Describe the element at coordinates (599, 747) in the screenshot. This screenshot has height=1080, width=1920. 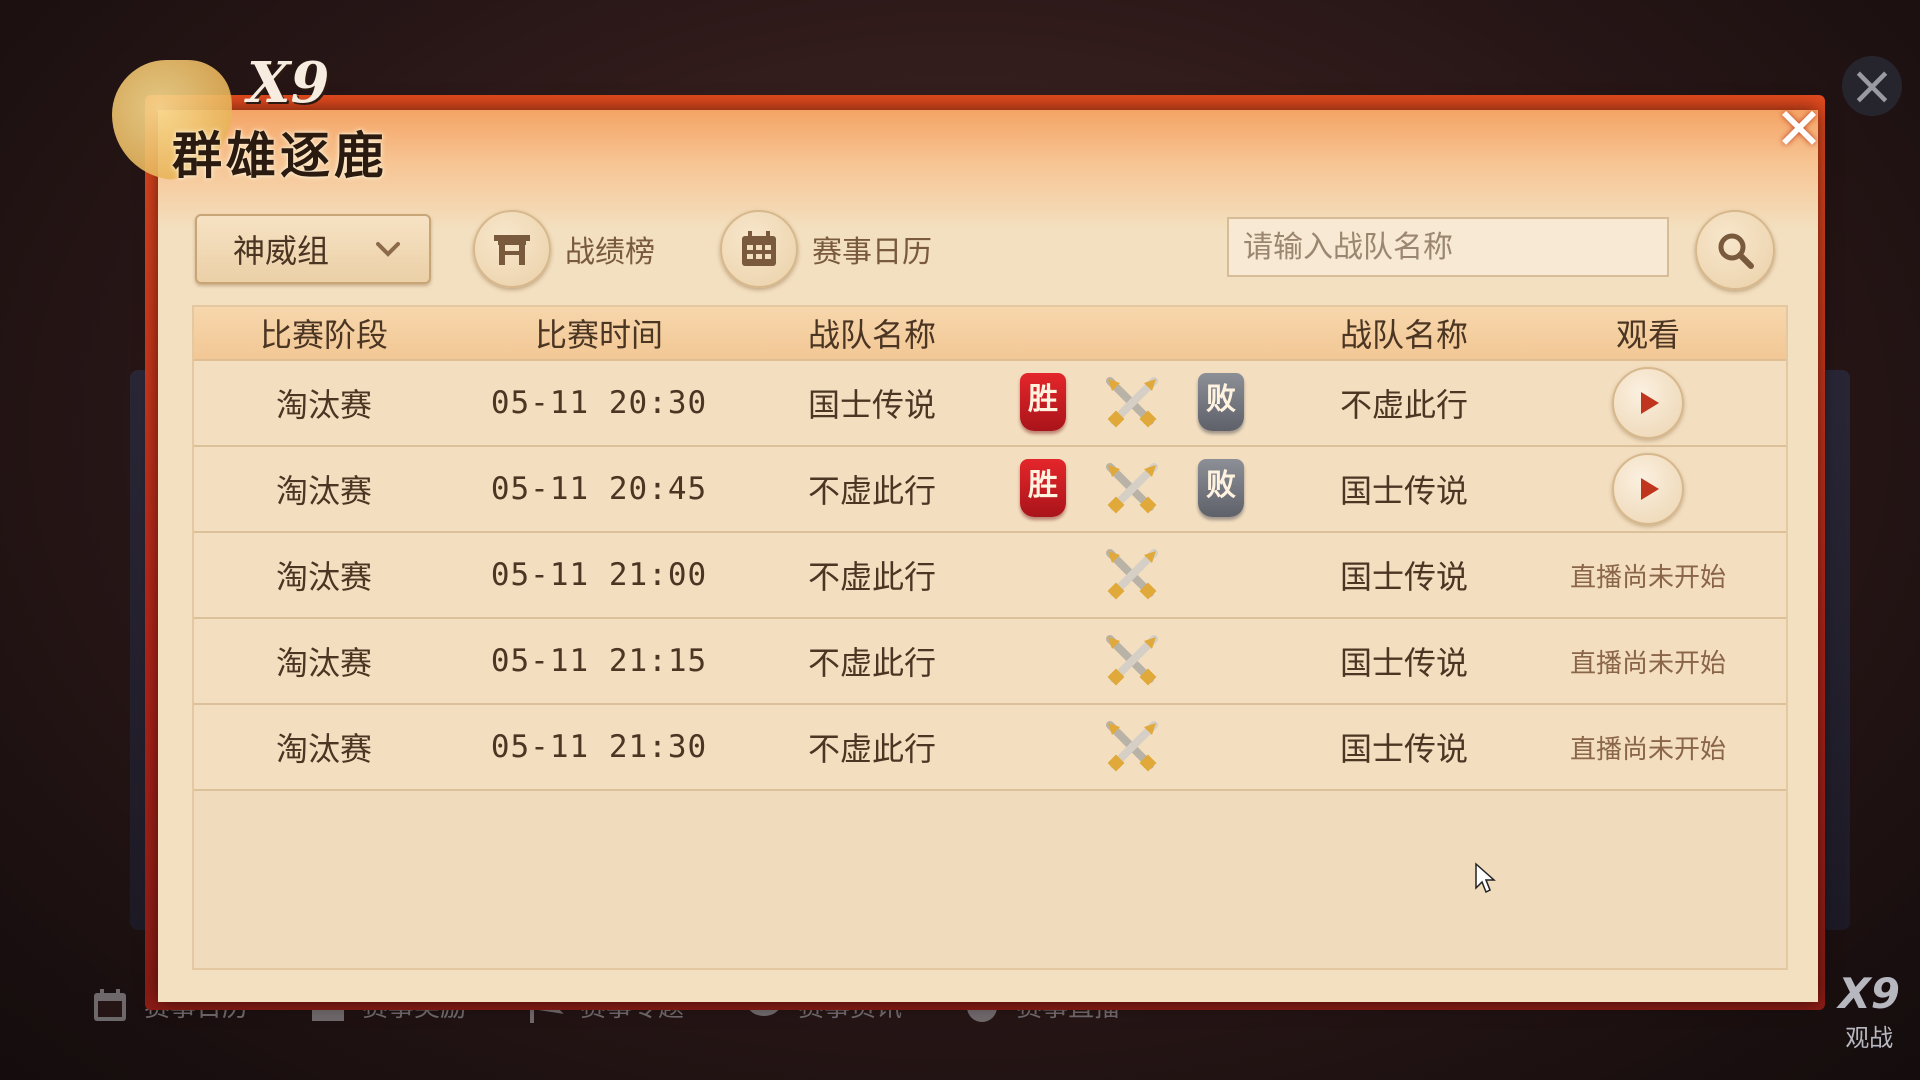
I see `time-cell: 05-11 21:30` at that location.